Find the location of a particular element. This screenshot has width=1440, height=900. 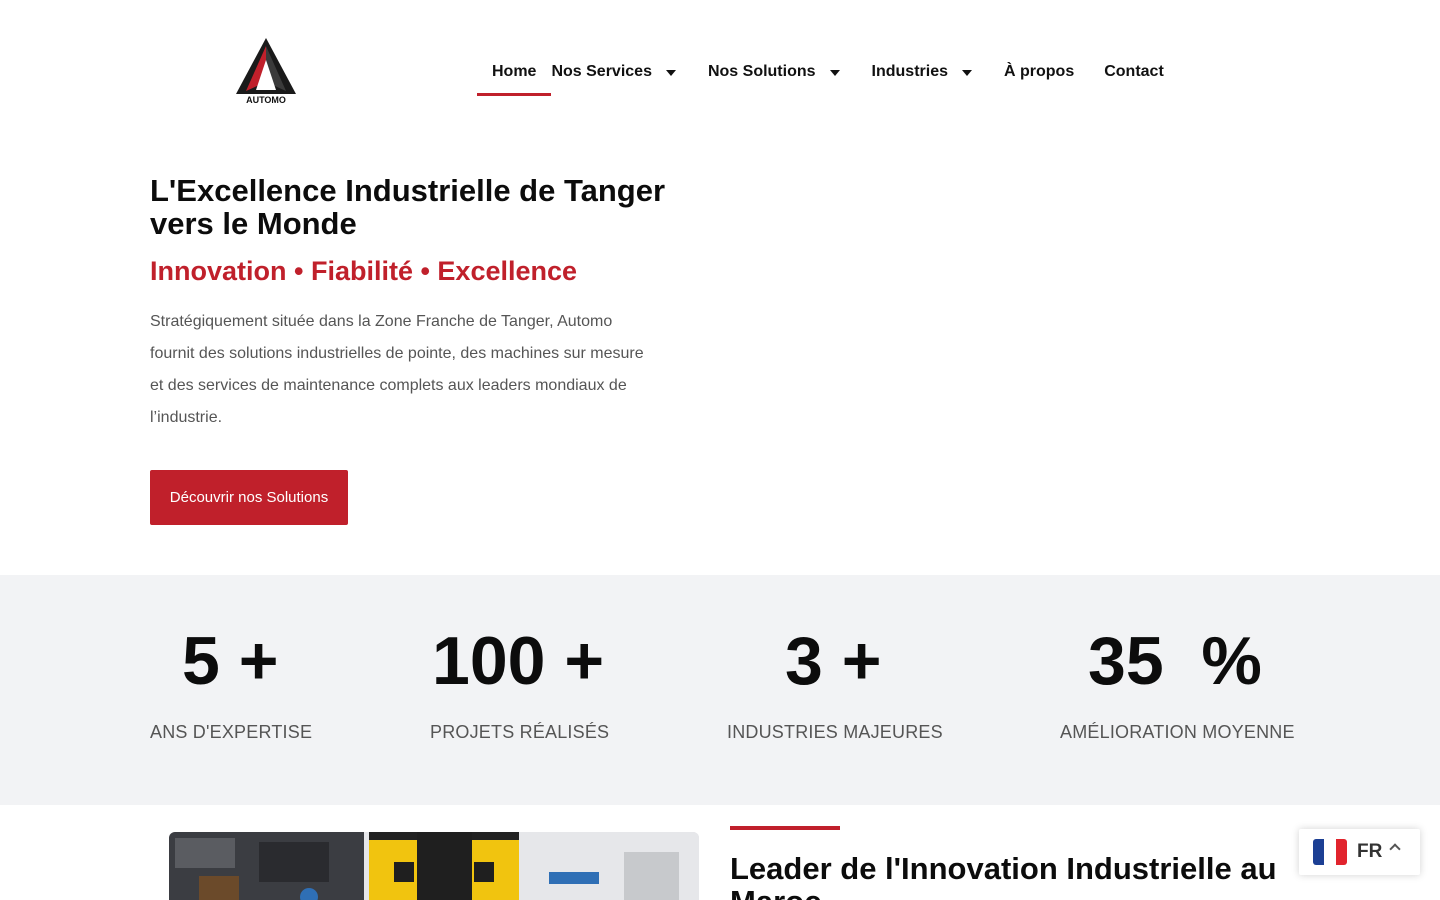

nav-services: Nos Services is located at coordinates (613, 72).